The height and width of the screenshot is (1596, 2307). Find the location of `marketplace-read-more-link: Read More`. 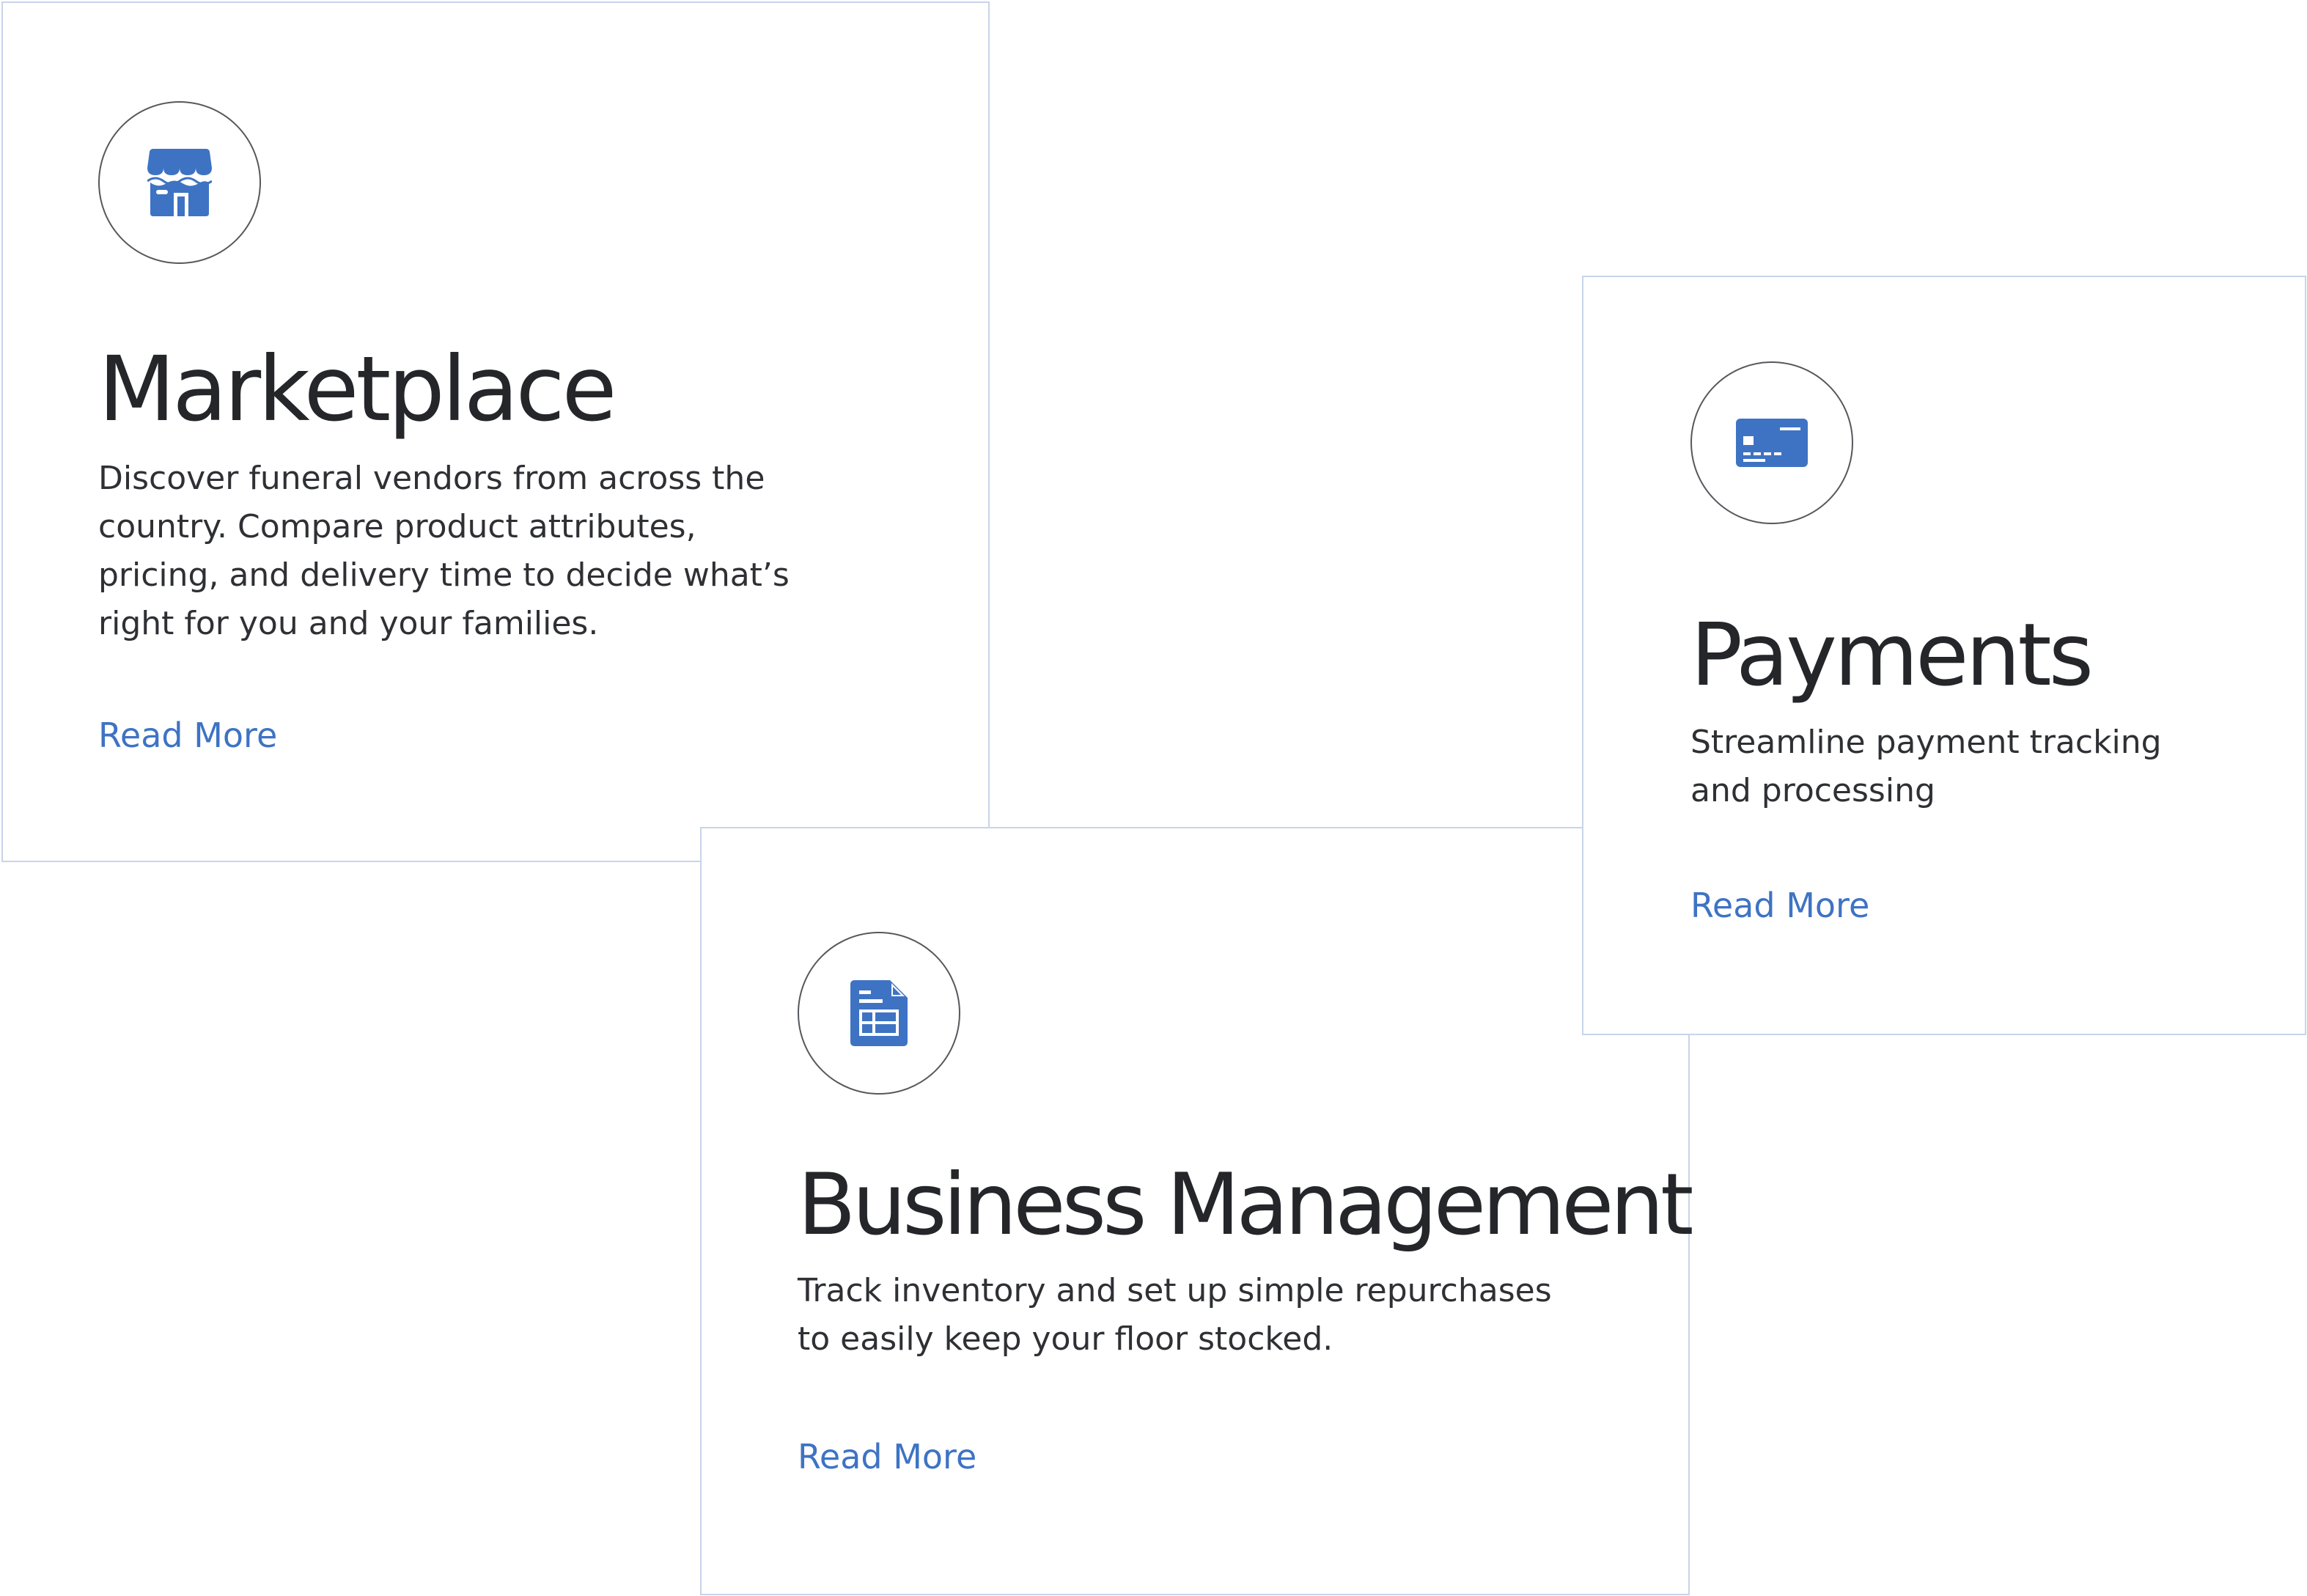

marketplace-read-more-link: Read More is located at coordinates (188, 735).